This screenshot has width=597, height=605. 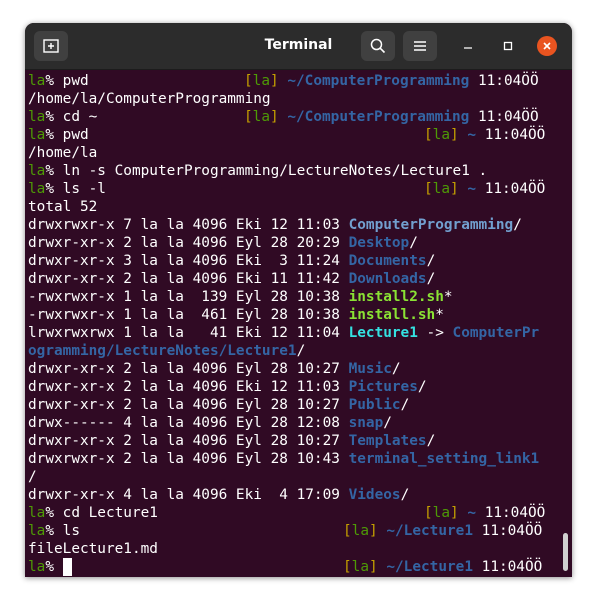 I want to click on dir-name: Videos, so click(x=374, y=495).